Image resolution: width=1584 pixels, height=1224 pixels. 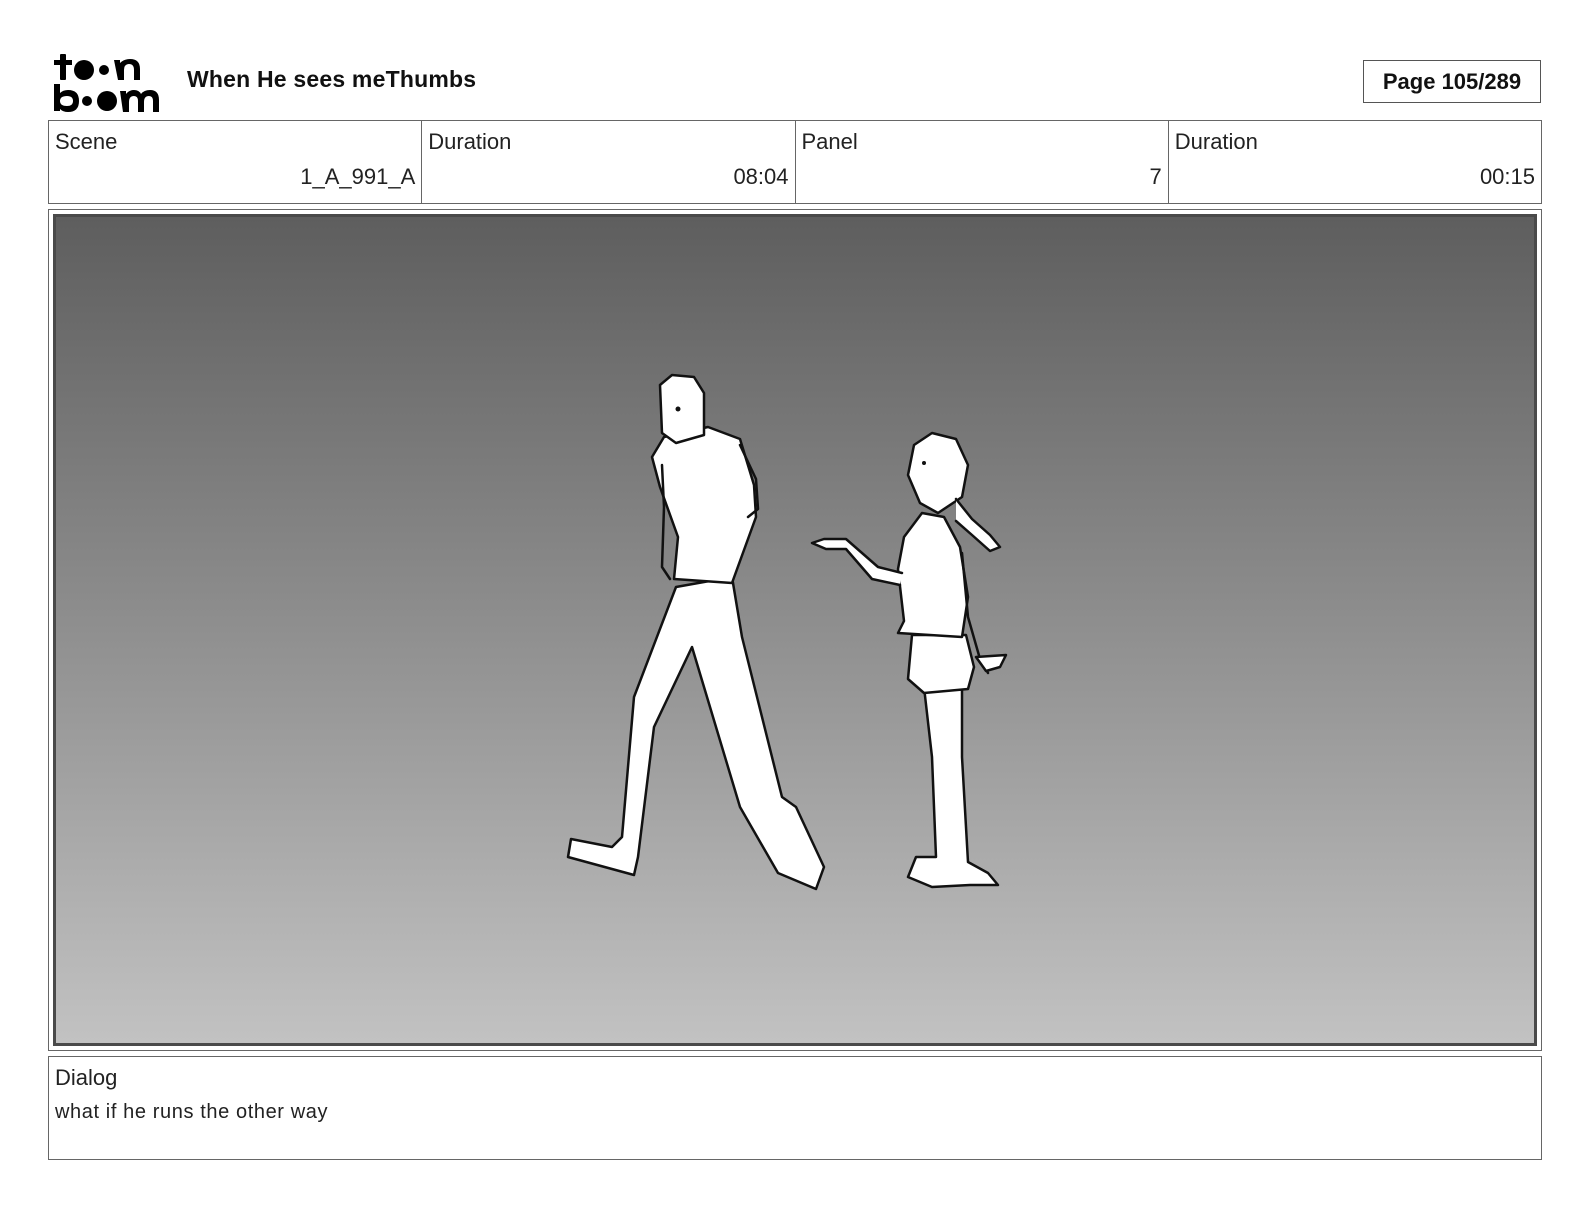 What do you see at coordinates (1507, 176) in the screenshot?
I see `panel-duration-value: 00:15` at bounding box center [1507, 176].